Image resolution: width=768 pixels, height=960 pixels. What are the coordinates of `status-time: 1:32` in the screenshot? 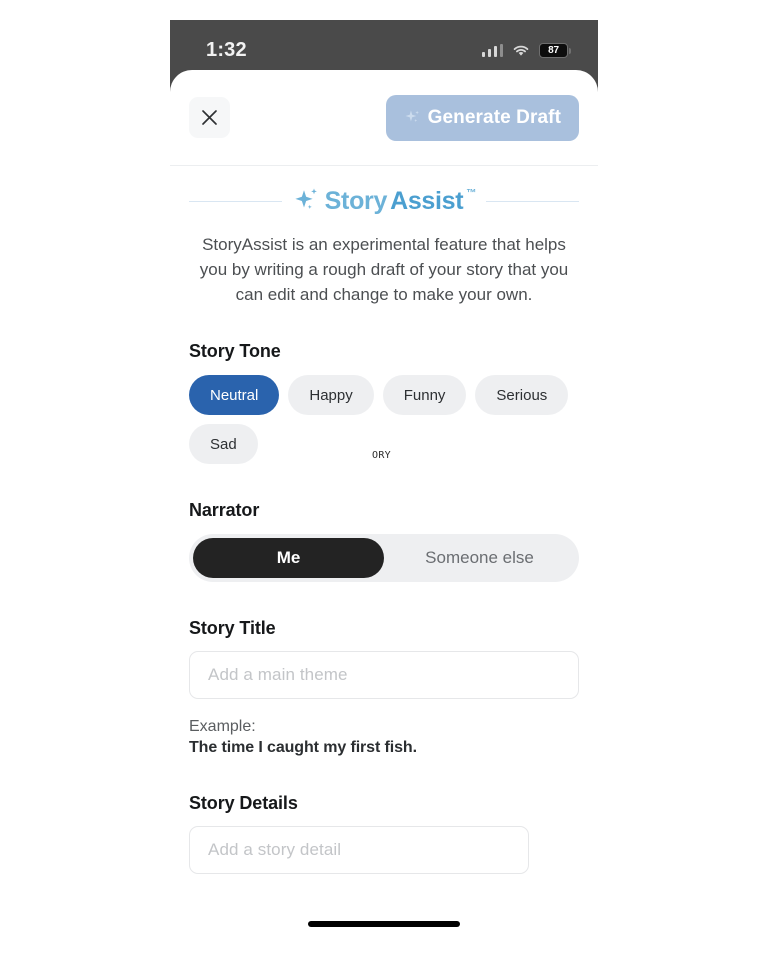 It's located at (226, 49).